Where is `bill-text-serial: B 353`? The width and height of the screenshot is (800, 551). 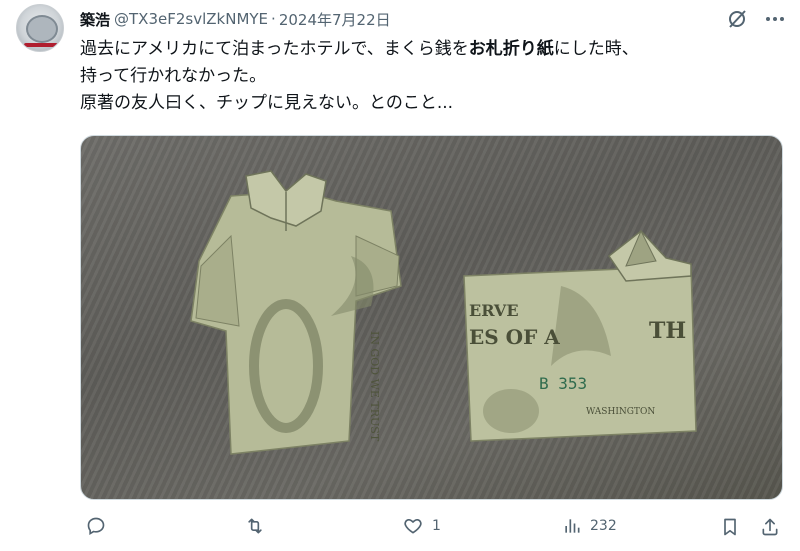 bill-text-serial: B 353 is located at coordinates (563, 383).